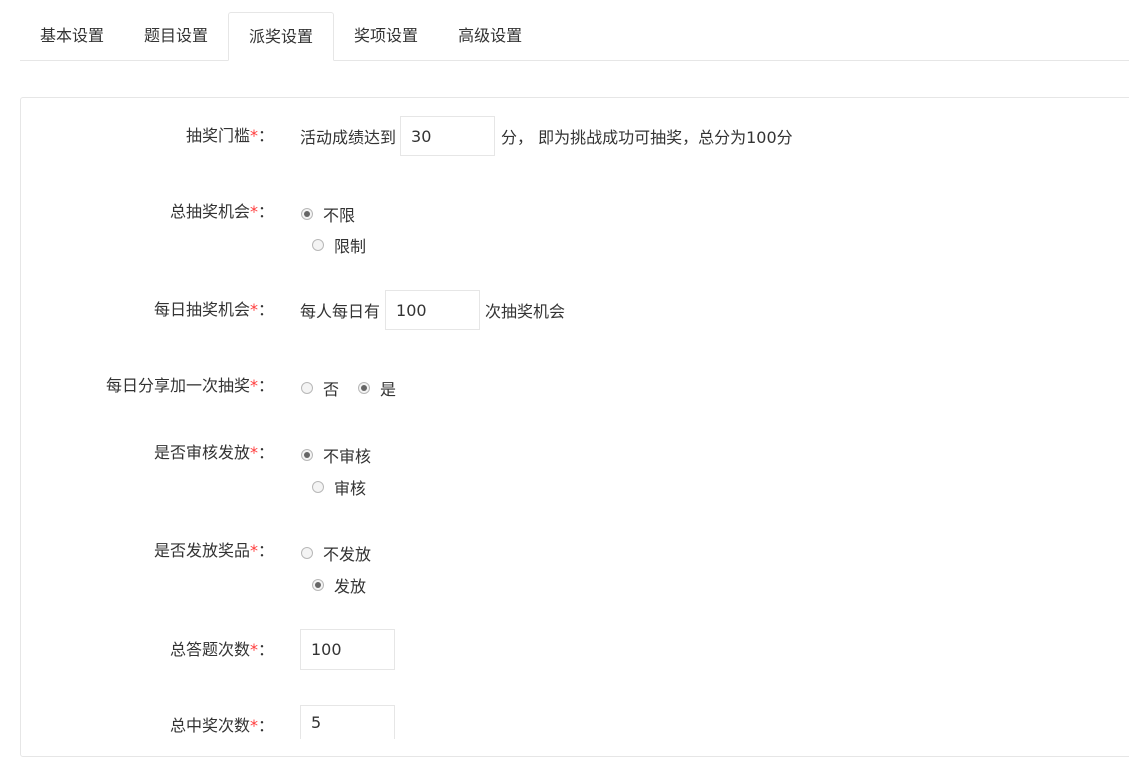 The height and width of the screenshot is (757, 1129). I want to click on radio-label: 是, so click(388, 389).